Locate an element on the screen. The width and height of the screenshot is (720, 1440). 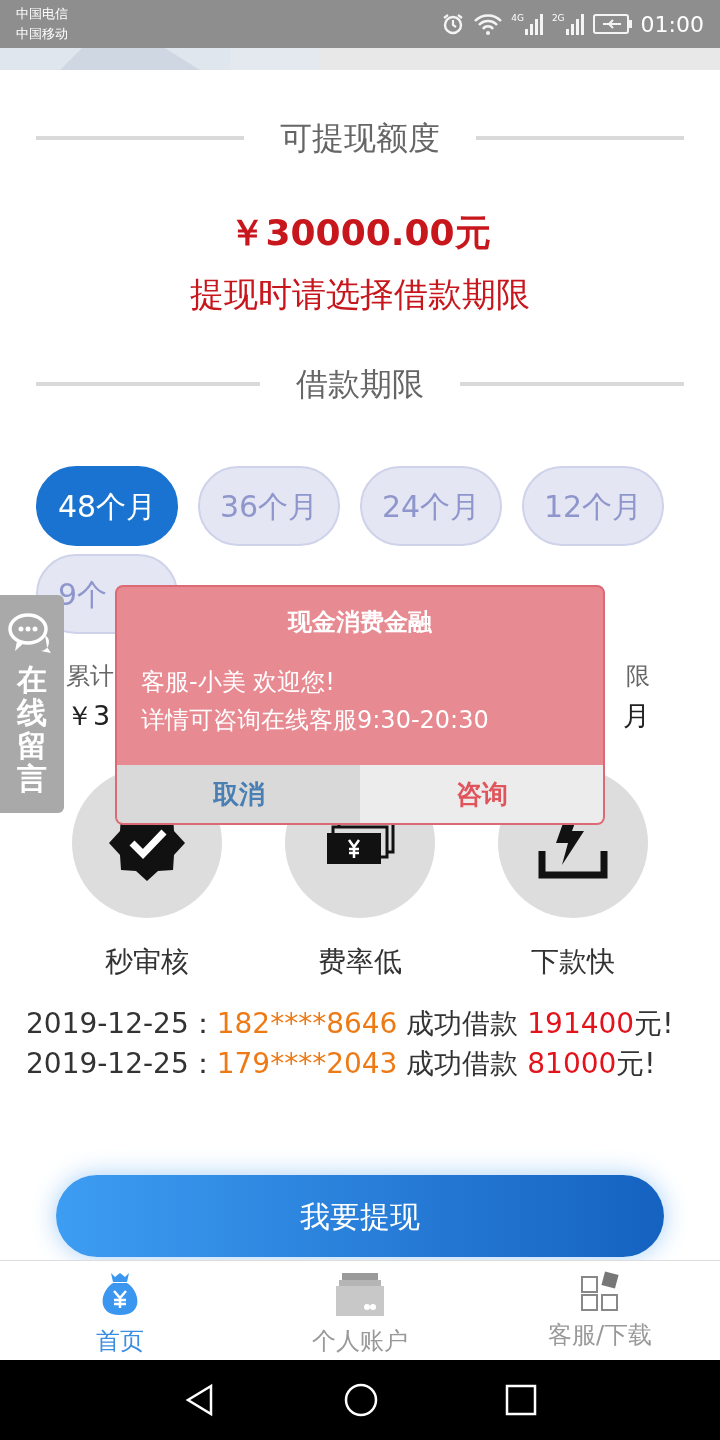
dialog-button: 咨询 is located at coordinates (481, 794).